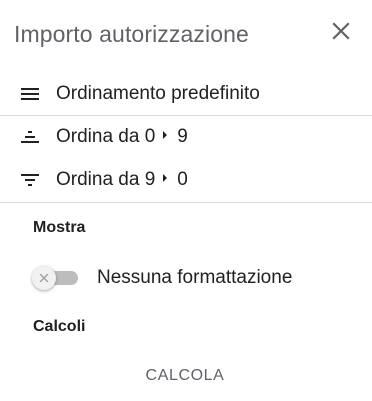 The image size is (372, 401). I want to click on no-format-label: Nessuna formattazione, so click(195, 277).